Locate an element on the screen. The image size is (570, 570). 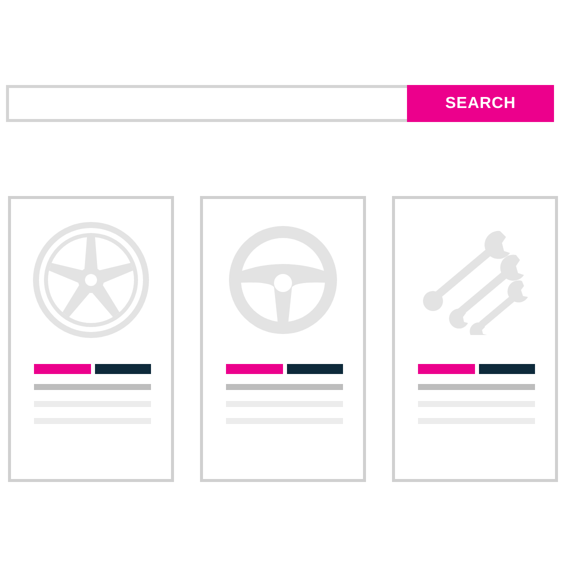
search-field is located at coordinates (206, 103).